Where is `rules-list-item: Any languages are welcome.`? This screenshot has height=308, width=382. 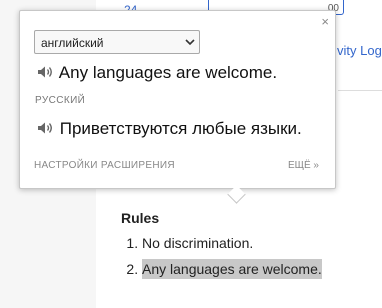
rules-list-item: Any languages are welcome. is located at coordinates (232, 269).